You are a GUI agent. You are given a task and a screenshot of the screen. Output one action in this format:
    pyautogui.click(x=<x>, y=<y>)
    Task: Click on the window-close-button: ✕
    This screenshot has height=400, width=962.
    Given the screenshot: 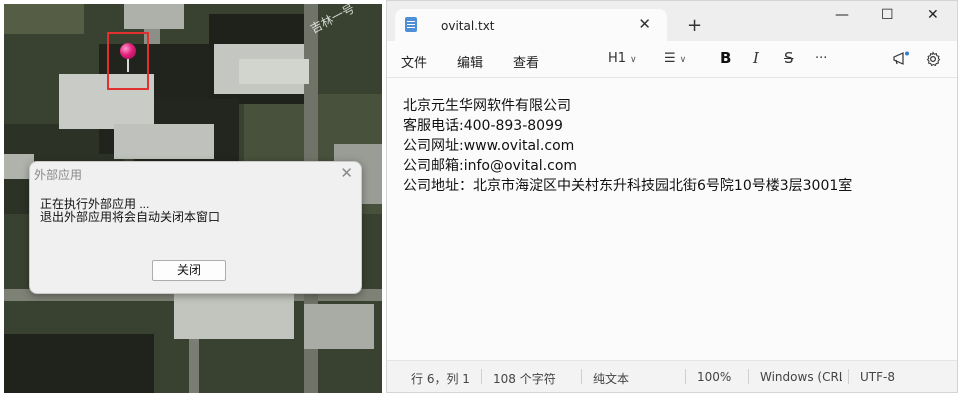 What is the action you would take?
    pyautogui.click(x=933, y=15)
    